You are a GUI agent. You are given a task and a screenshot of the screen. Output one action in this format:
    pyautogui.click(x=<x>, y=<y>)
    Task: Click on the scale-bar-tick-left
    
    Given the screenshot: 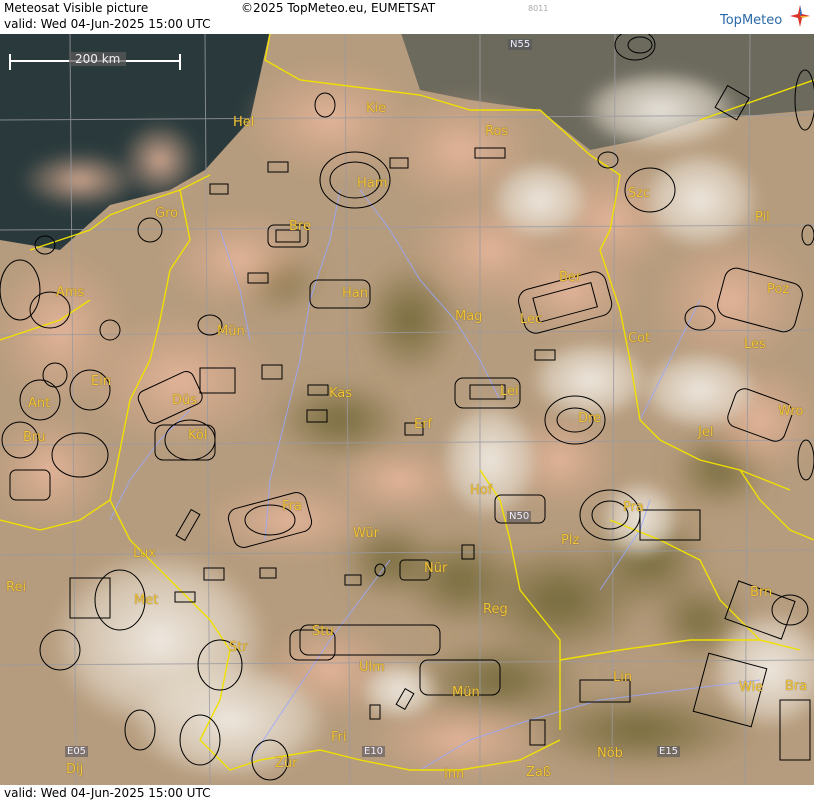 What is the action you would take?
    pyautogui.click(x=10, y=62)
    